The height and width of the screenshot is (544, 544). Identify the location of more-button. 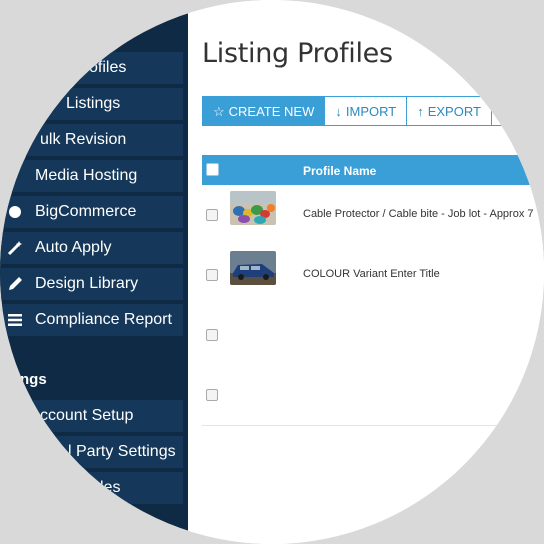
(496, 111).